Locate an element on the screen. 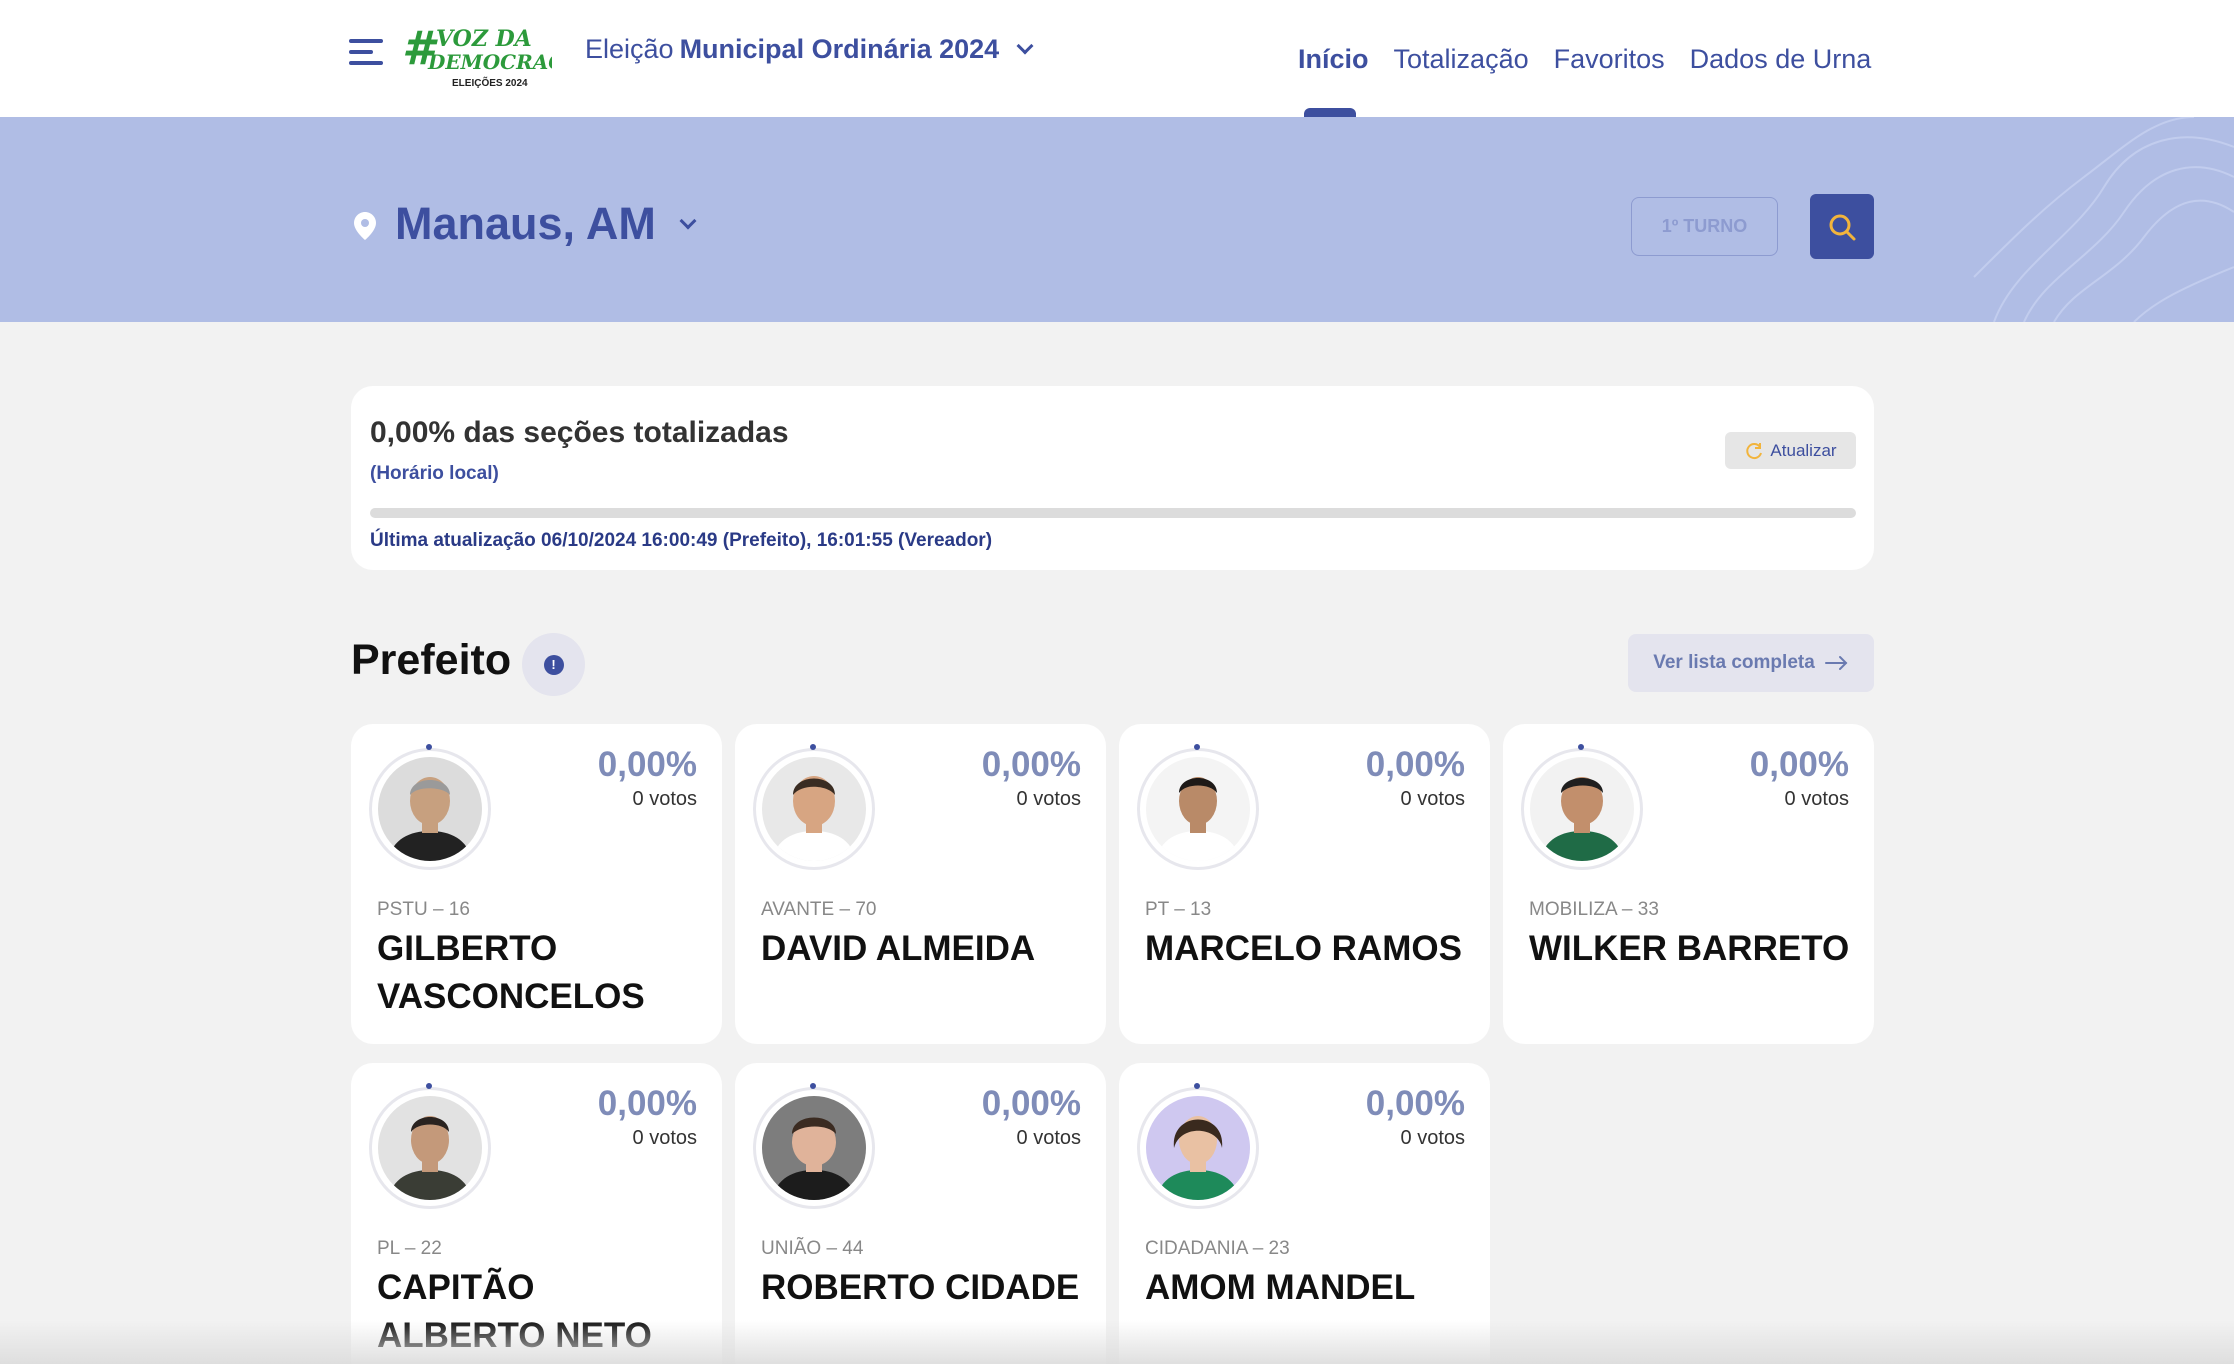 The height and width of the screenshot is (1364, 2234). party-number: CIDADANIA – 23 is located at coordinates (1217, 1248).